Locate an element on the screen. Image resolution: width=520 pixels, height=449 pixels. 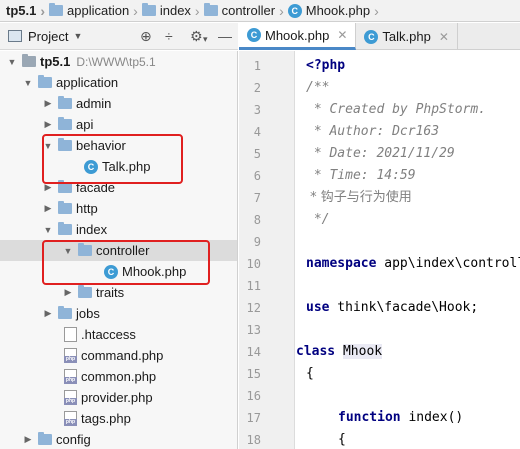
code-line: use think\facade\Hook; is located at coordinates (392, 308).